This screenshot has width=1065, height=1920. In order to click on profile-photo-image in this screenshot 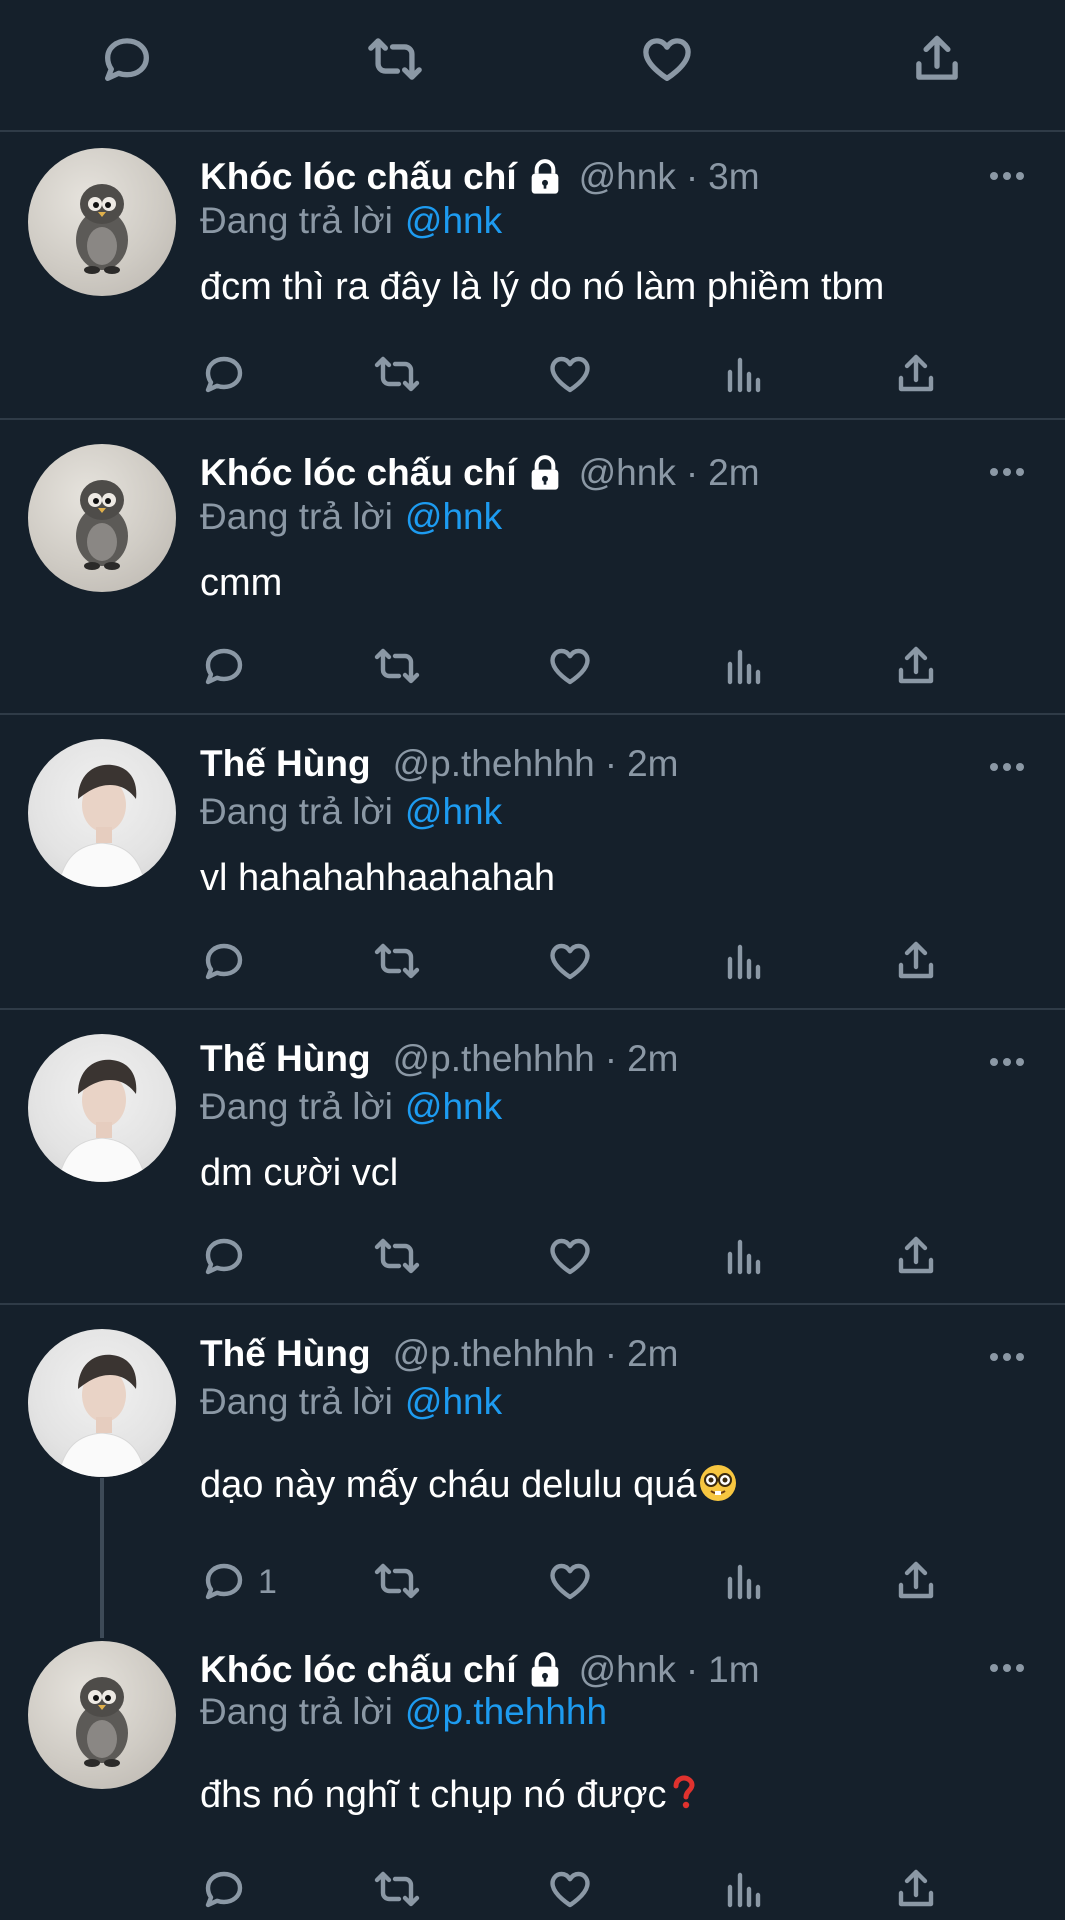, I will do `click(102, 1415)`.